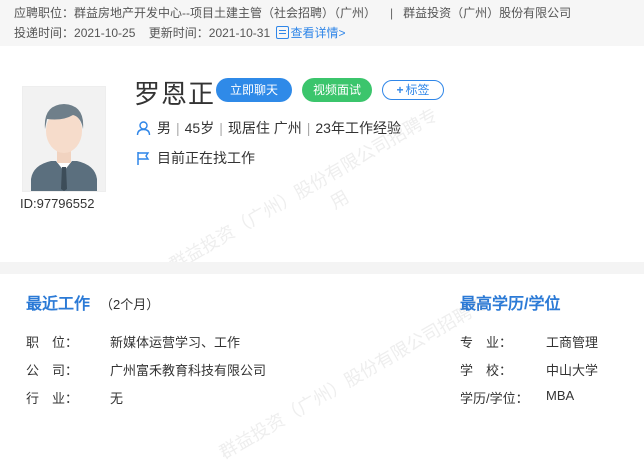  Describe the element at coordinates (199, 128) in the screenshot. I see `age: 45岁` at that location.